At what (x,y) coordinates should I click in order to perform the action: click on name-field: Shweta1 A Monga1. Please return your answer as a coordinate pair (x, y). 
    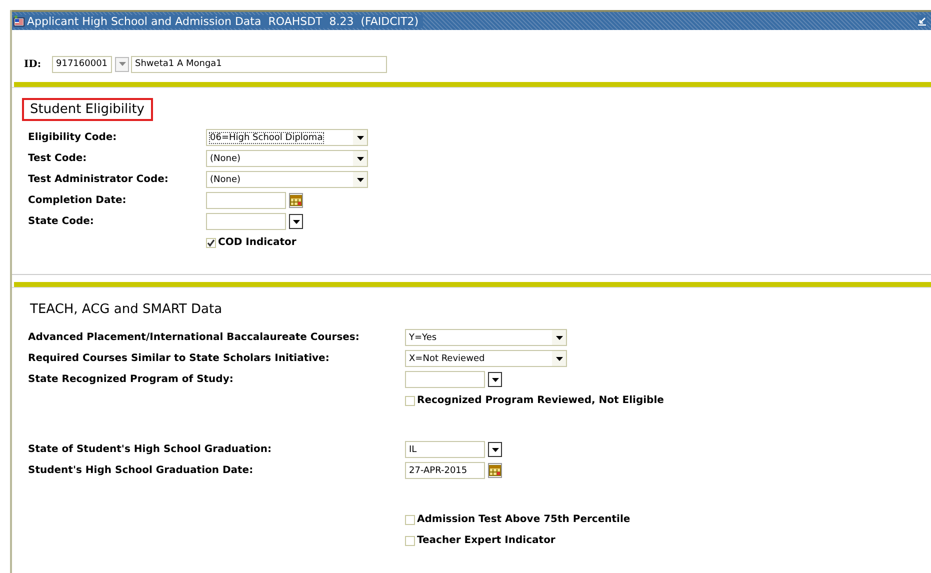
    Looking at the image, I should click on (259, 64).